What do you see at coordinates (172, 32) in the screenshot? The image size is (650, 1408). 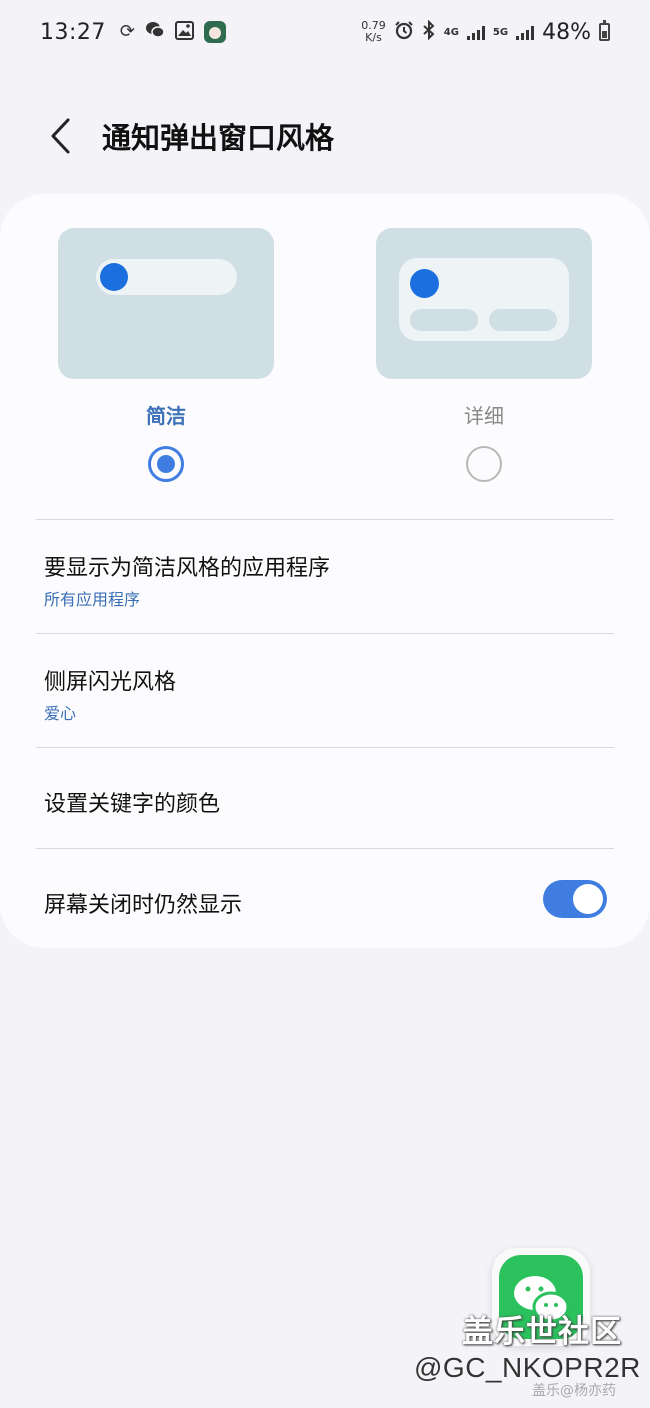 I see `notification-icons: ⟳` at bounding box center [172, 32].